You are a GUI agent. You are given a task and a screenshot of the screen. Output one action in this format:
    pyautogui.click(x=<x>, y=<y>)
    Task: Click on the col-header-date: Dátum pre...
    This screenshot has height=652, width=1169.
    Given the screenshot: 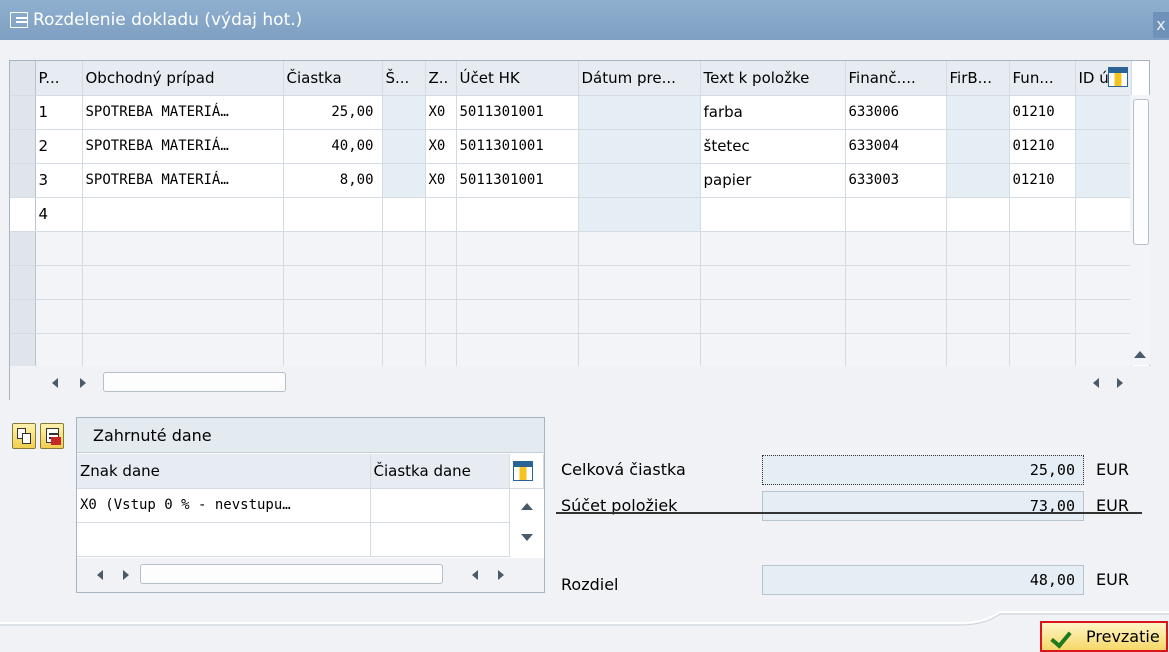 What is the action you would take?
    pyautogui.click(x=639, y=78)
    